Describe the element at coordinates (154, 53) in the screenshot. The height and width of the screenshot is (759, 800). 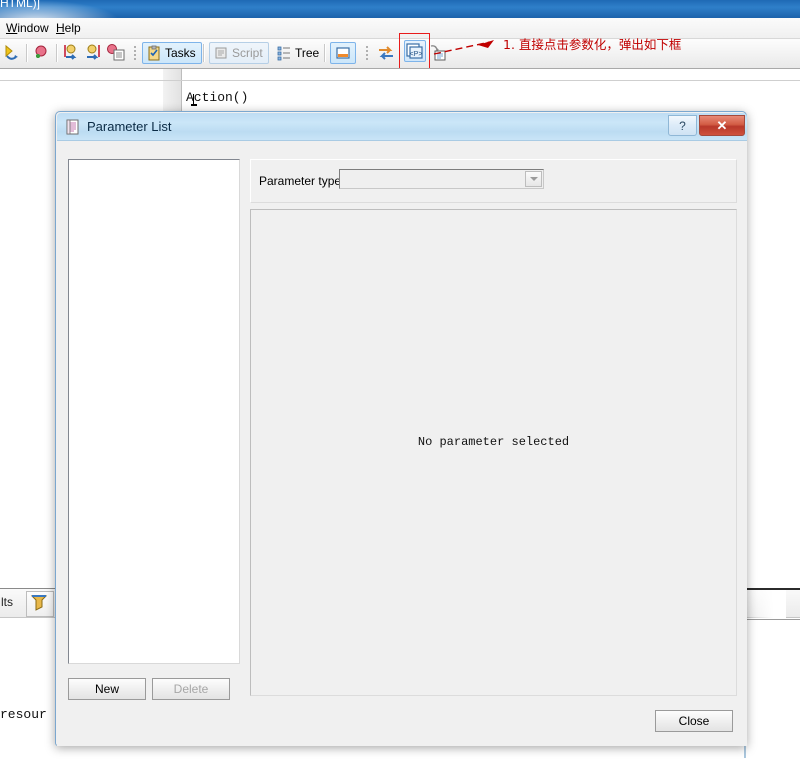
I see `tasks-icon` at that location.